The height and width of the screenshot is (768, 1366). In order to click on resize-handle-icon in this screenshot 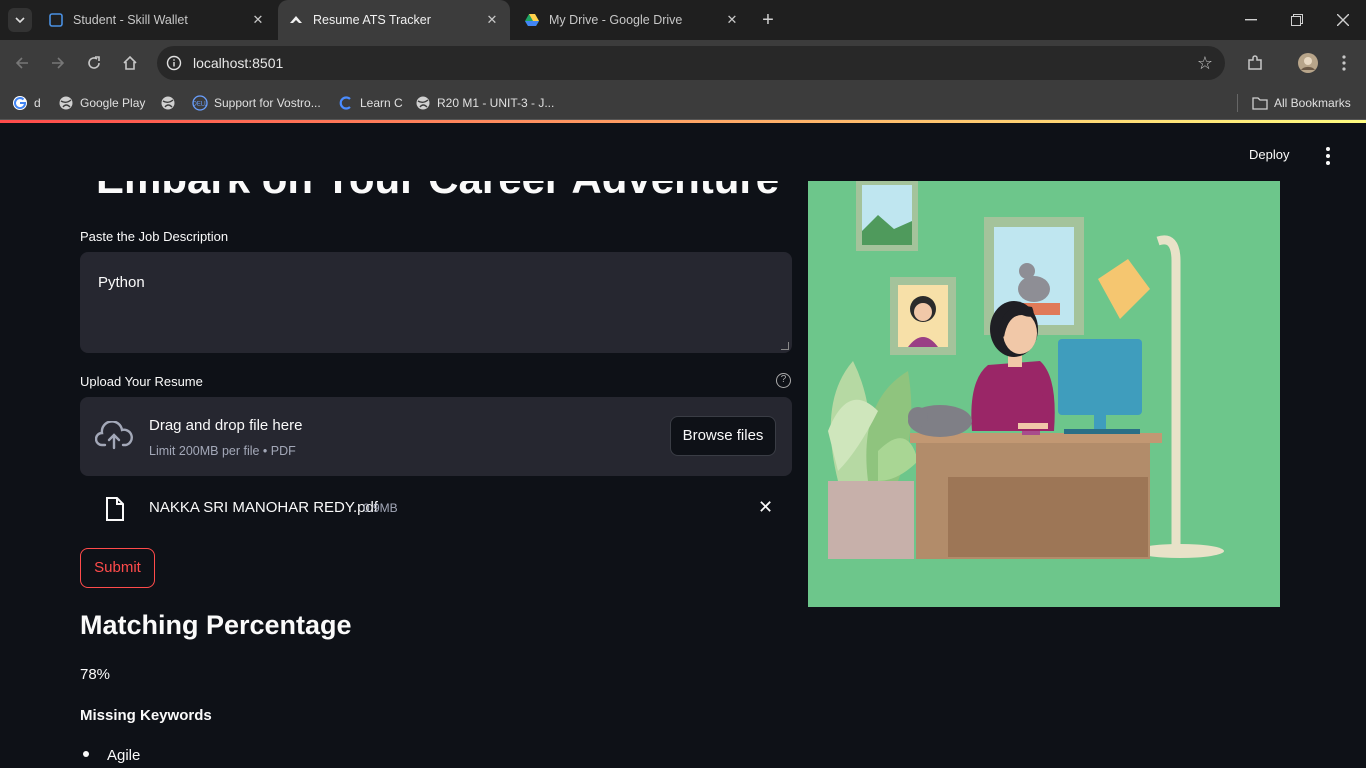, I will do `click(785, 346)`.